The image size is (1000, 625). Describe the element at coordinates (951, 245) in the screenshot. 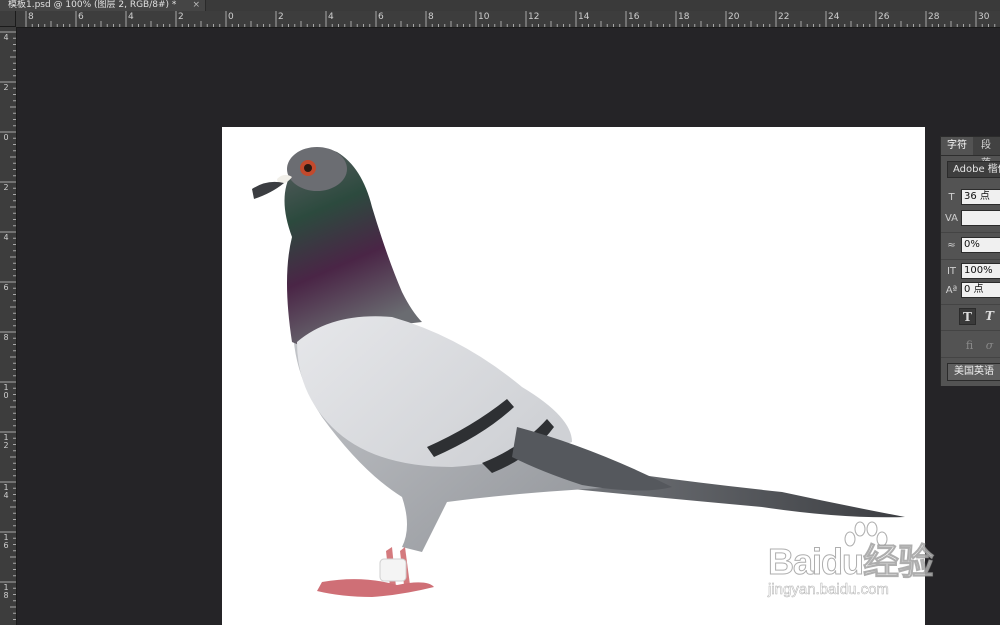

I see `tracking-icon: ≈` at that location.